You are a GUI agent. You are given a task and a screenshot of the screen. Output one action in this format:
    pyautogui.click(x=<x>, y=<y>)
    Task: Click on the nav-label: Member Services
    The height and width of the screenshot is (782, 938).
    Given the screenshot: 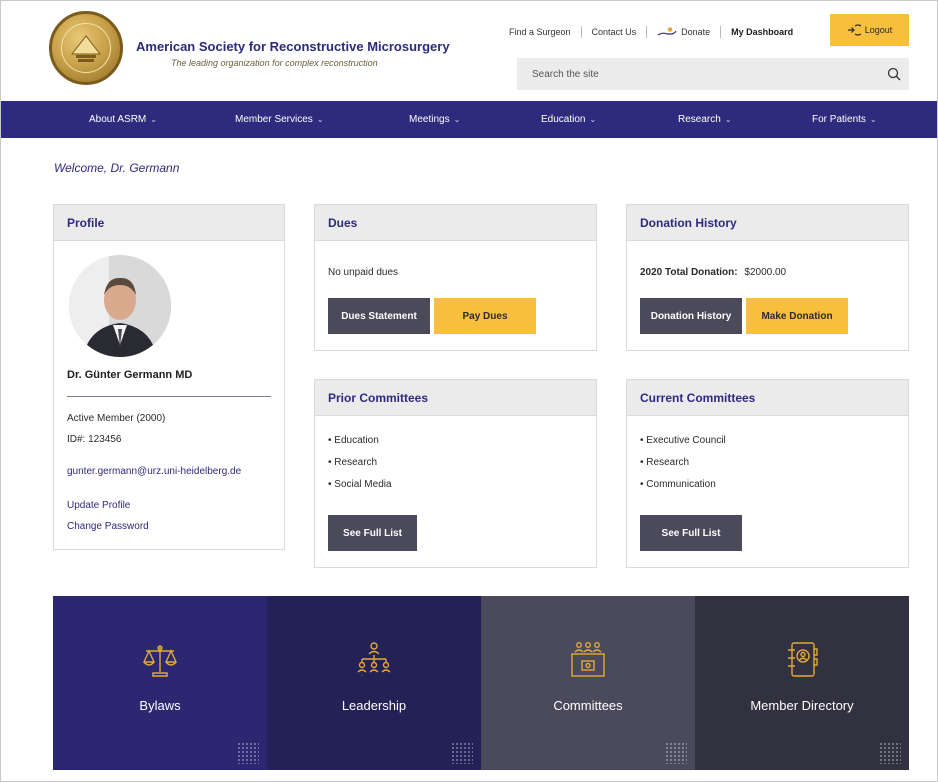 What is the action you would take?
    pyautogui.click(x=274, y=119)
    